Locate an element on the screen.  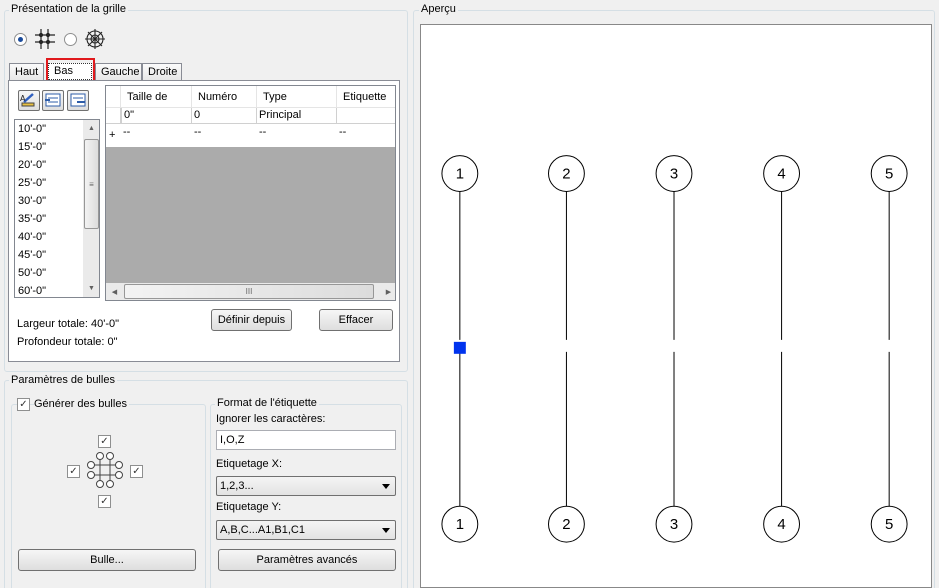
list-item: 40'-0" is located at coordinates (49, 237).